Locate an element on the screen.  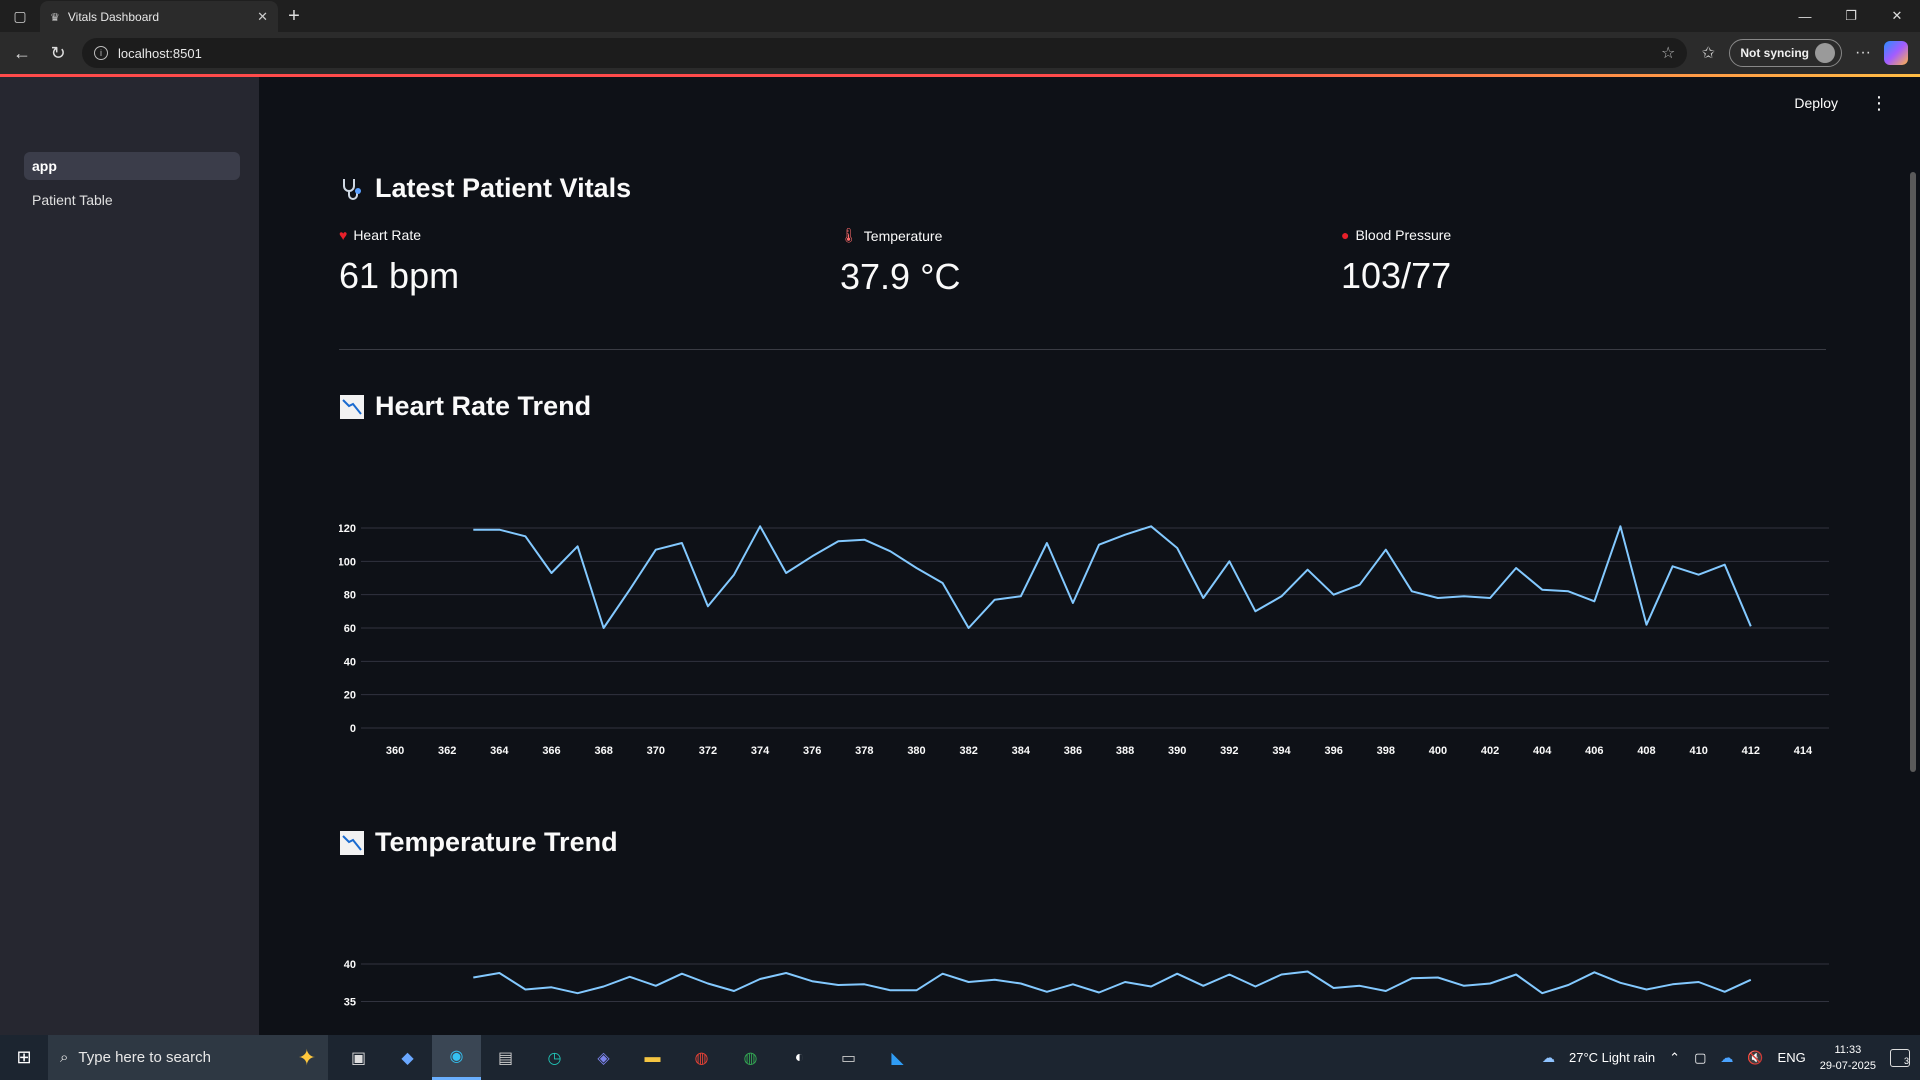
weather-icon: ☁ is located at coordinates (1548, 1058).